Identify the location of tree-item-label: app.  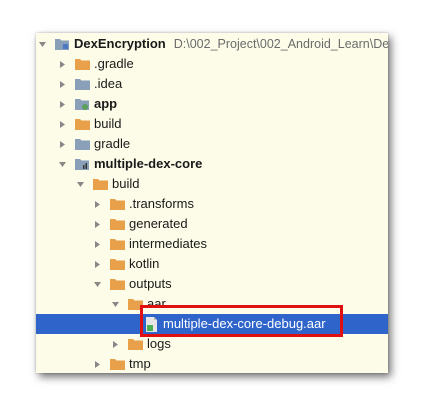
(106, 103).